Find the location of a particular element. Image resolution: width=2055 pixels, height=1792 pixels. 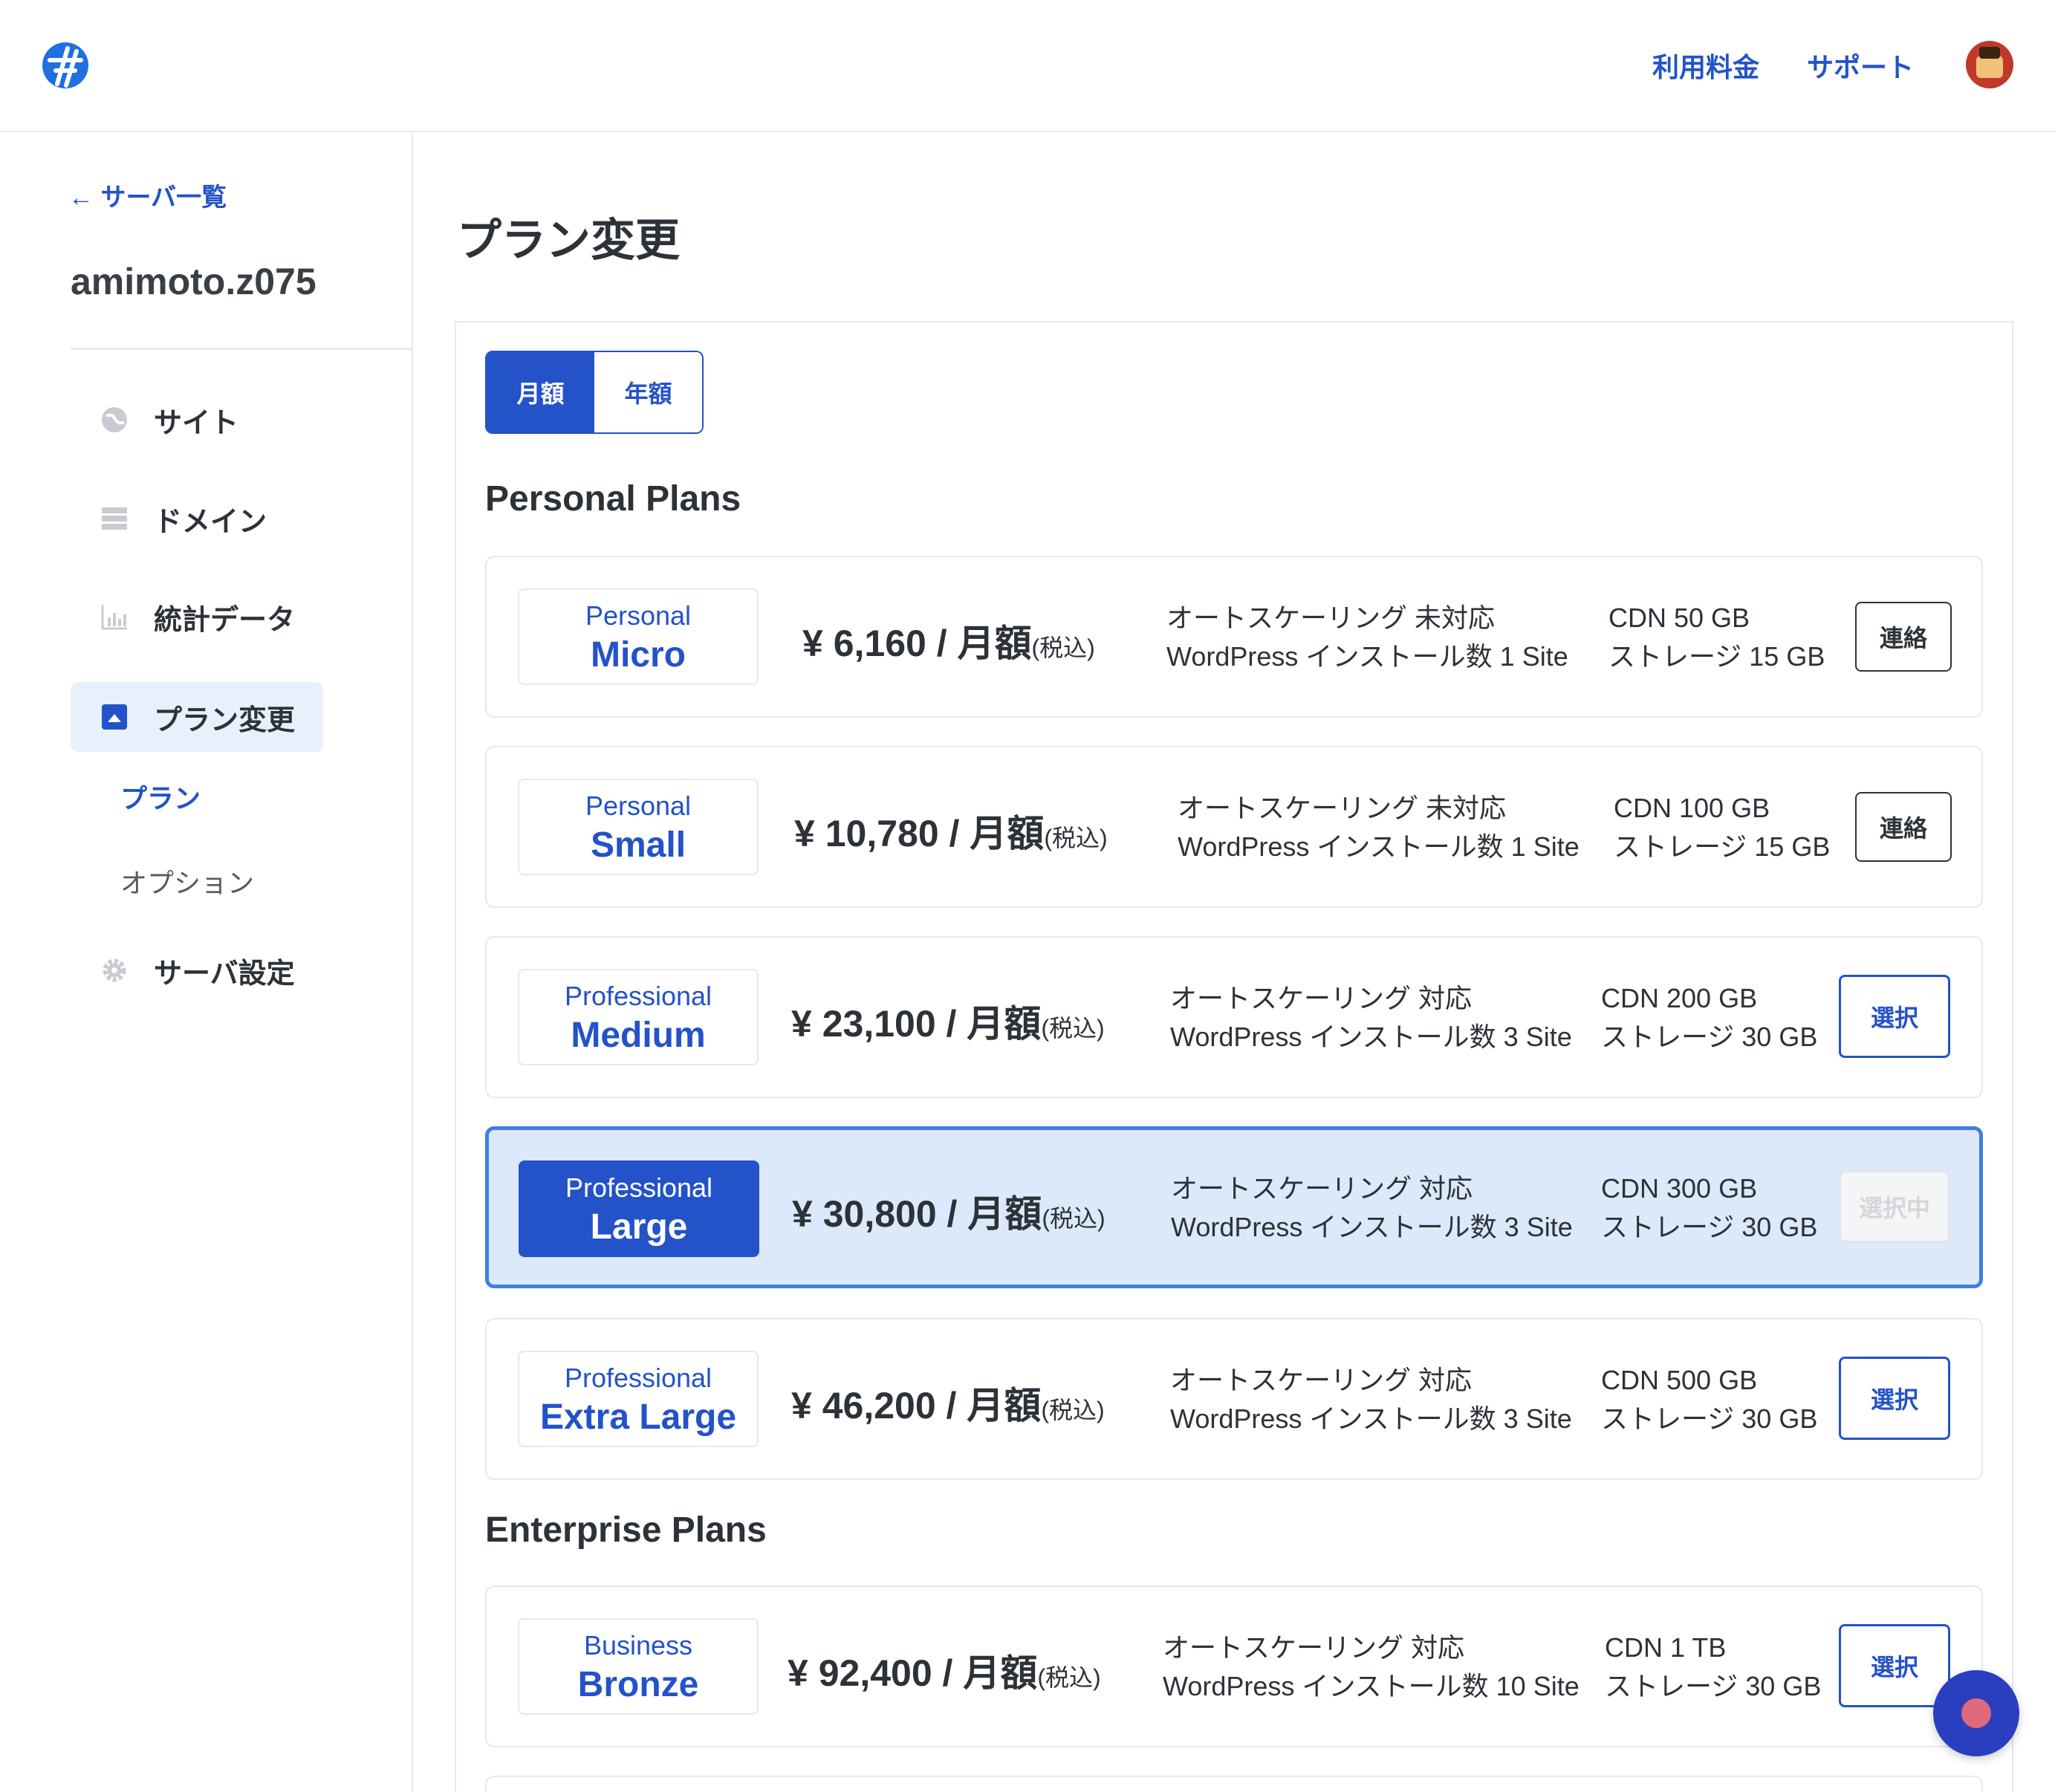

plan-badge: Business Bronze is located at coordinates (638, 1666).